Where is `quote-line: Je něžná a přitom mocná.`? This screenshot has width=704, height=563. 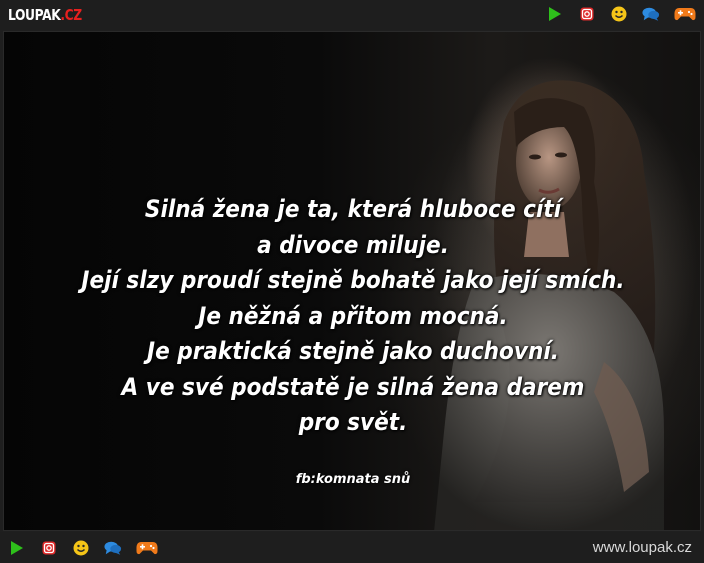
quote-line: Je něžná a přitom mocná. is located at coordinates (353, 315).